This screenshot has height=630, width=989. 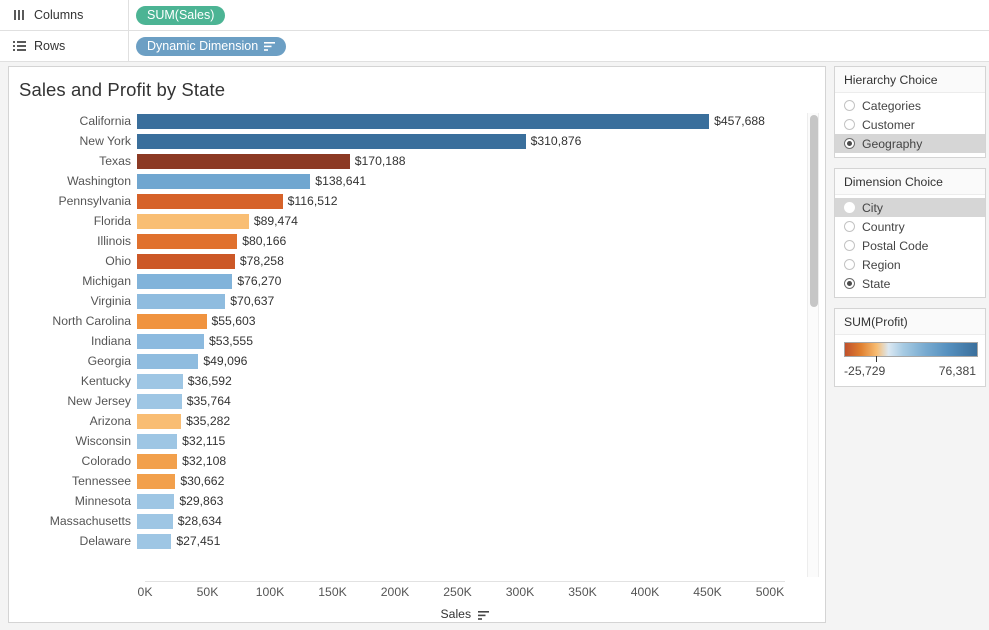 What do you see at coordinates (418, 361) in the screenshot?
I see `bar-row: Georgia $49,096` at bounding box center [418, 361].